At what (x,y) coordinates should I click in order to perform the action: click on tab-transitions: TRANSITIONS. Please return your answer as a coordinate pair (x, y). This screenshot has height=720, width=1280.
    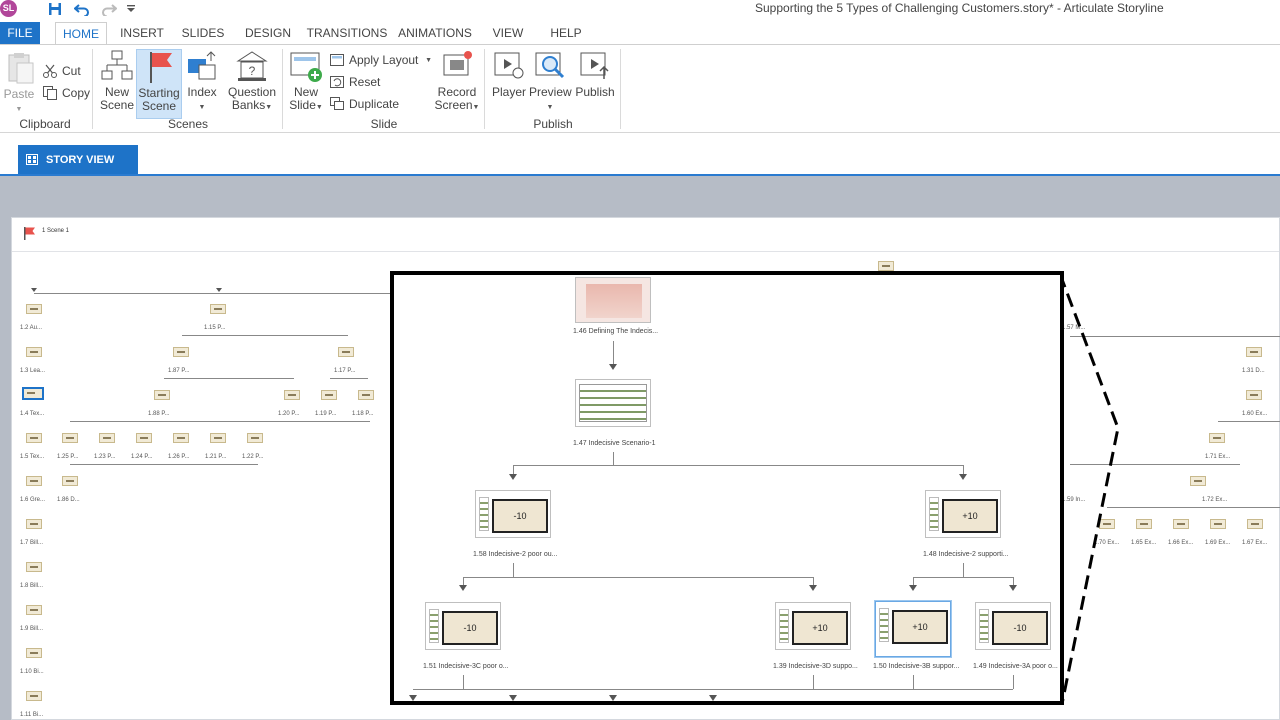
    Looking at the image, I should click on (347, 33).